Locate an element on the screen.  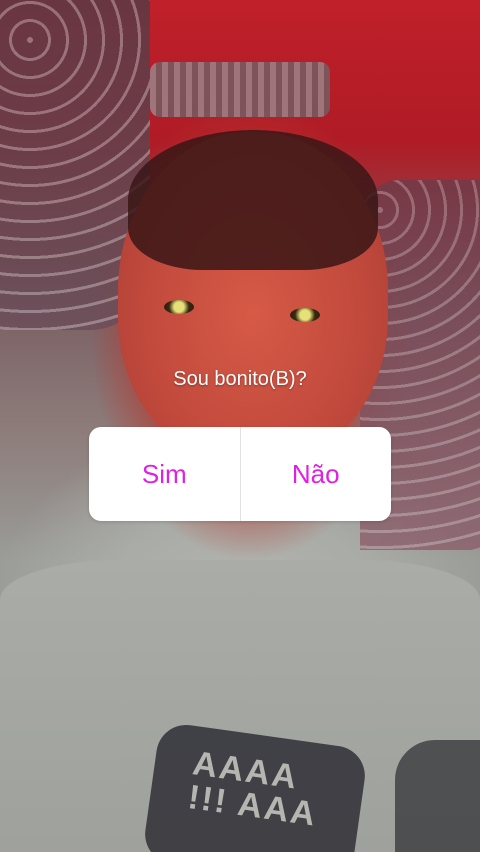
shirt-print-right is located at coordinates (437, 796).